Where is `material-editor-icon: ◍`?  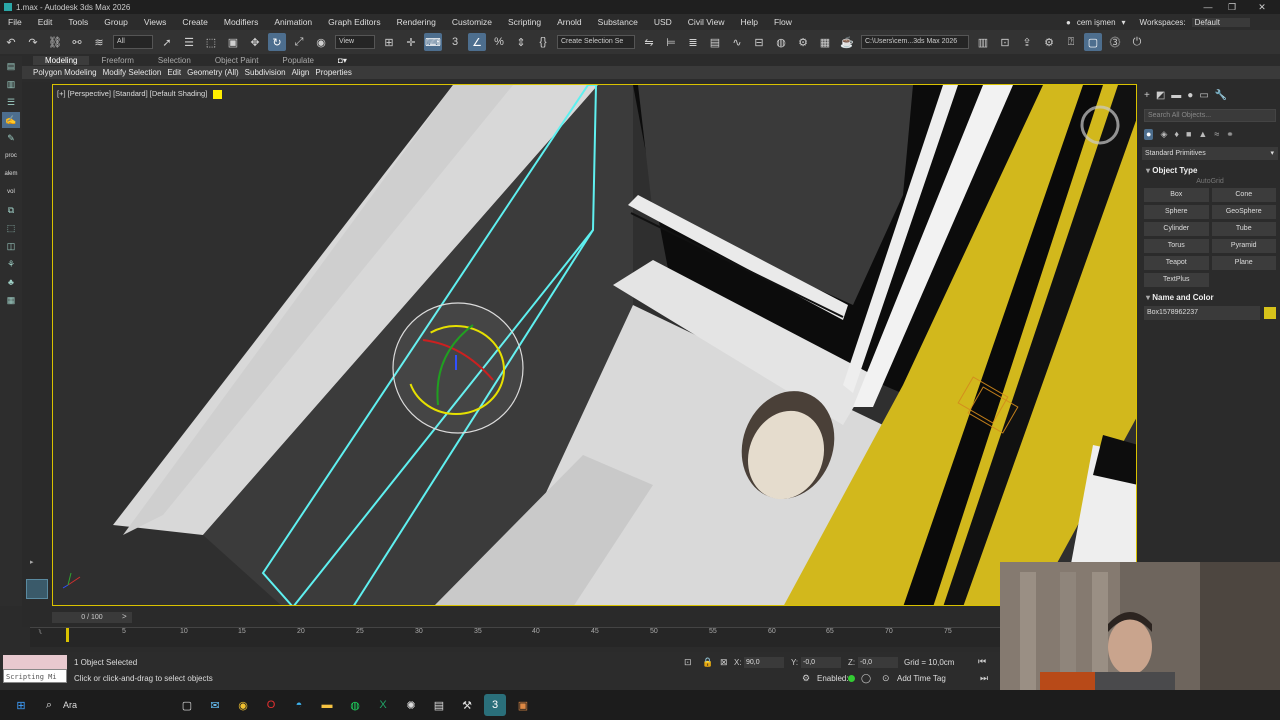 material-editor-icon: ◍ is located at coordinates (781, 42).